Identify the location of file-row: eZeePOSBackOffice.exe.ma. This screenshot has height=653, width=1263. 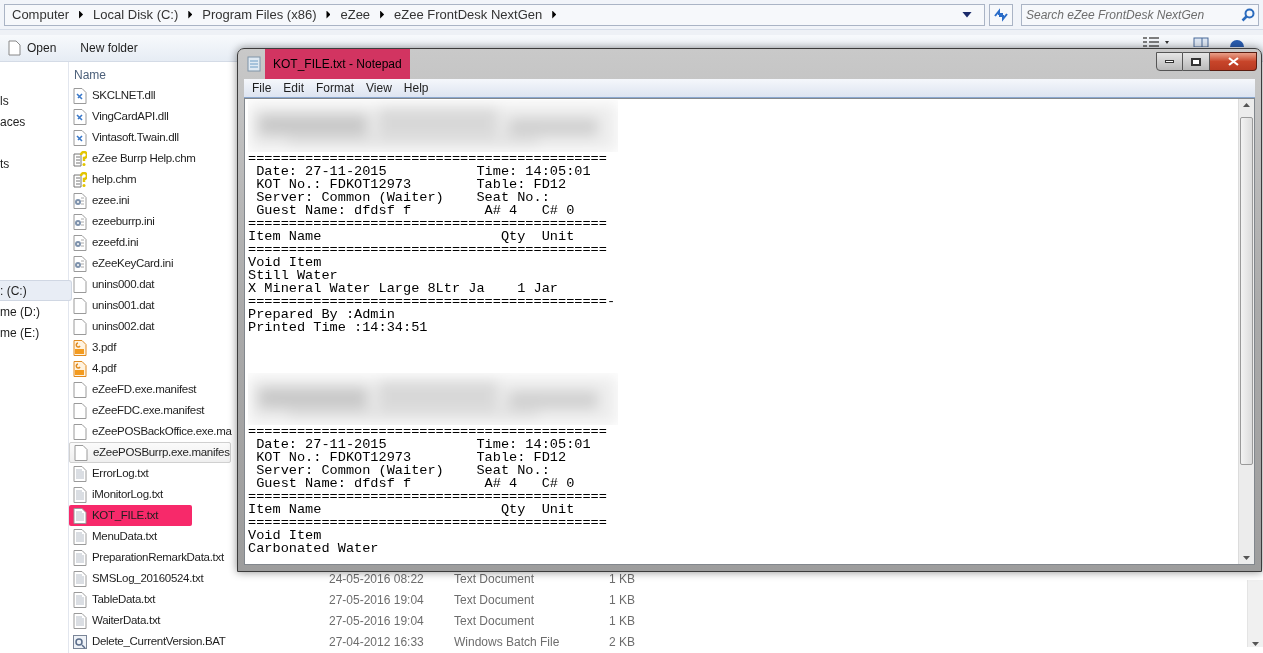
(150, 431).